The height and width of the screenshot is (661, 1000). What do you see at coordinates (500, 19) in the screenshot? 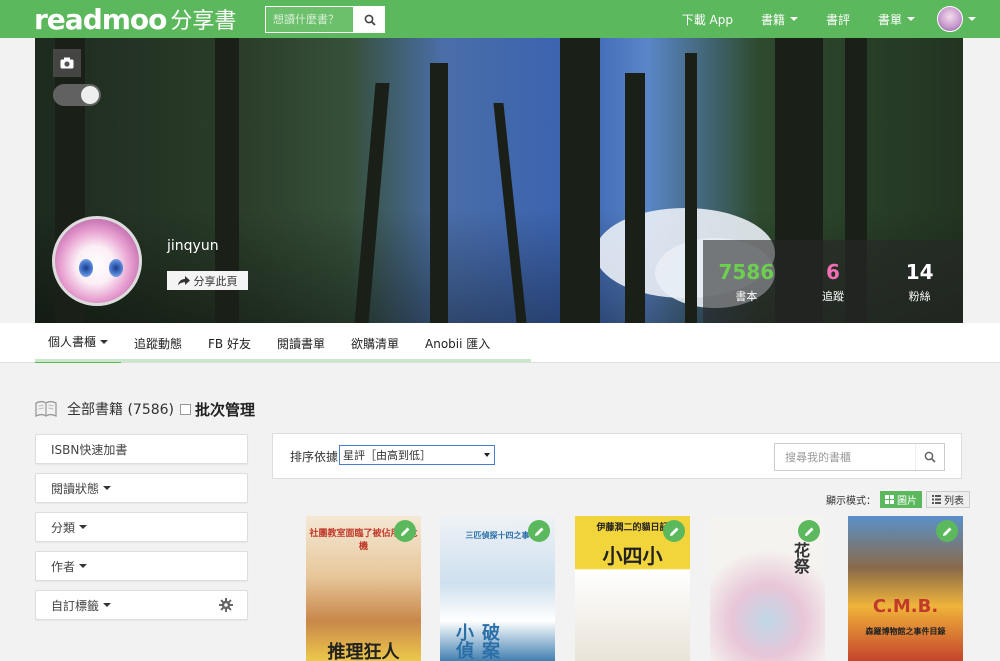
I see `top-navbar: readmoo 分享書 下載 App 書籍 書評 書單` at bounding box center [500, 19].